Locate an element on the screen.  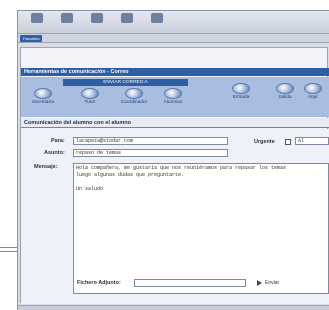
students-button: Alumnos is located at coordinates (173, 96).